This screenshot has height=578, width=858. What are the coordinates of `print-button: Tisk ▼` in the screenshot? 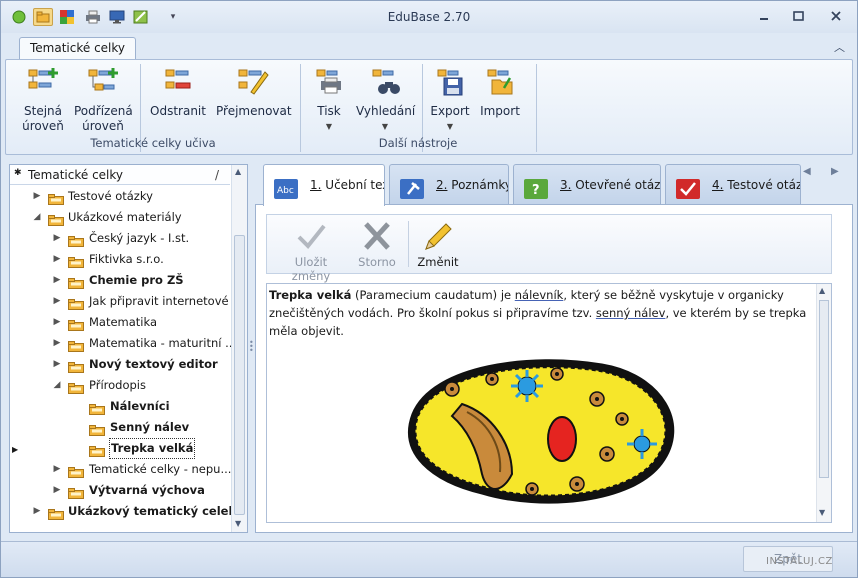 It's located at (329, 100).